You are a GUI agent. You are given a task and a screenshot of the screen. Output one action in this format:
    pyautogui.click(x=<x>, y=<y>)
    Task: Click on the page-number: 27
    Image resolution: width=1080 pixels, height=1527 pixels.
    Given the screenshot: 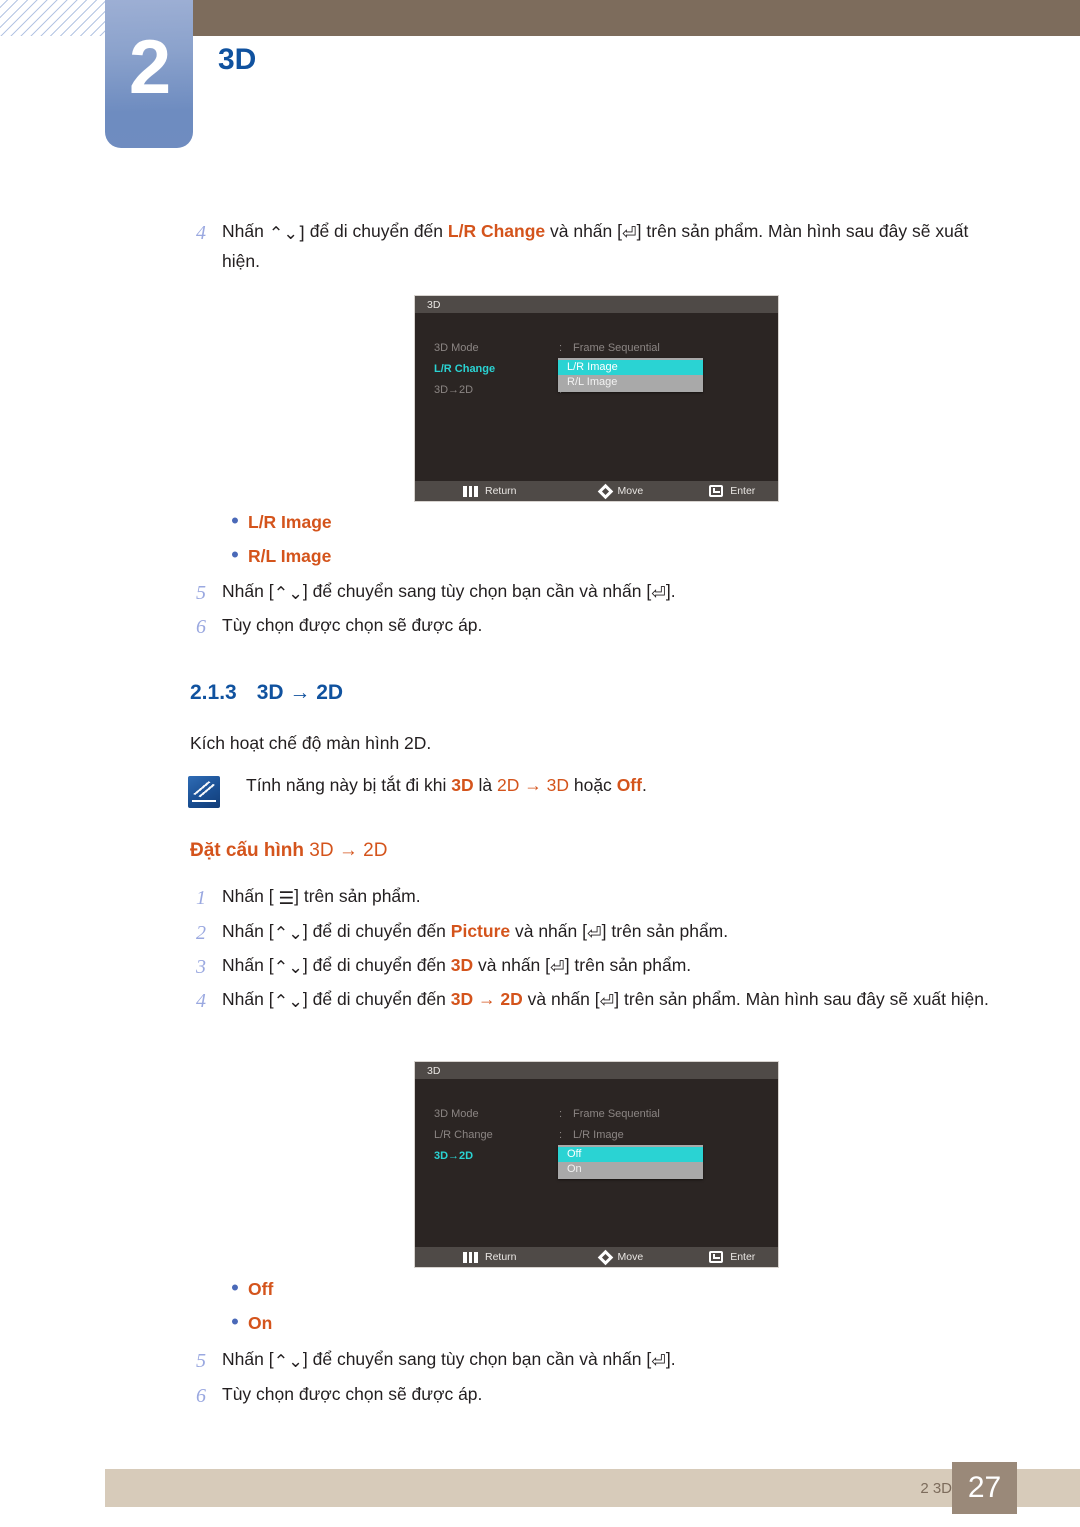 What is the action you would take?
    pyautogui.click(x=984, y=1487)
    